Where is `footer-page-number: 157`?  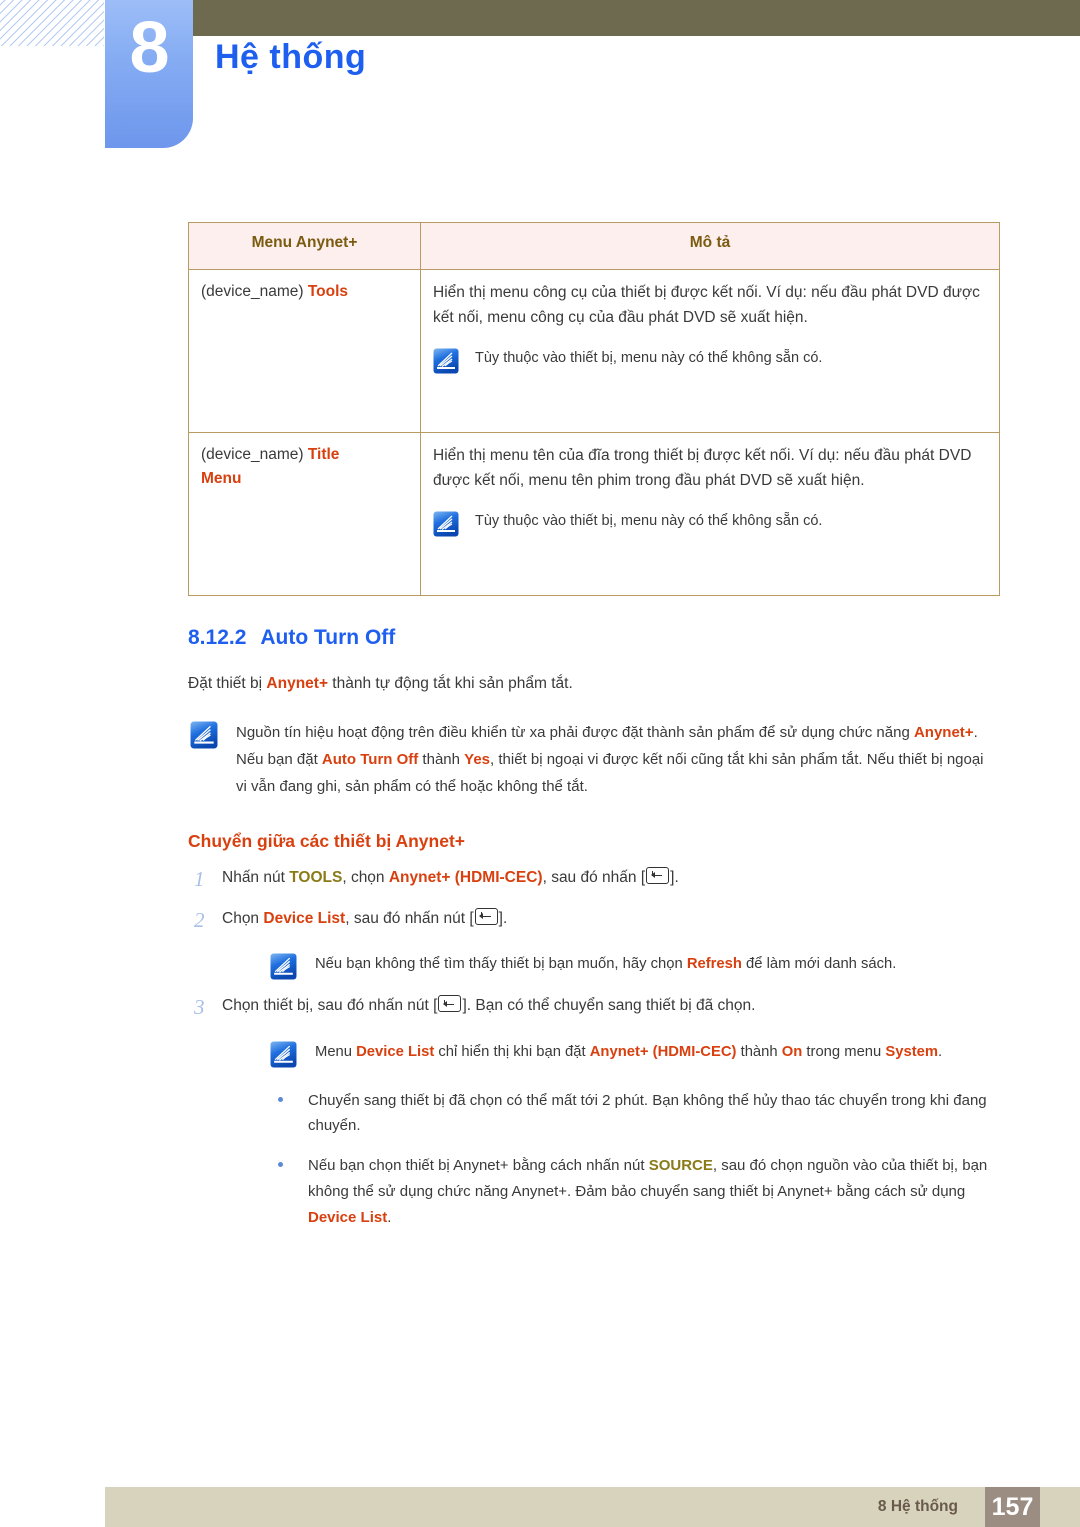
footer-page-number: 157 is located at coordinates (1012, 1507).